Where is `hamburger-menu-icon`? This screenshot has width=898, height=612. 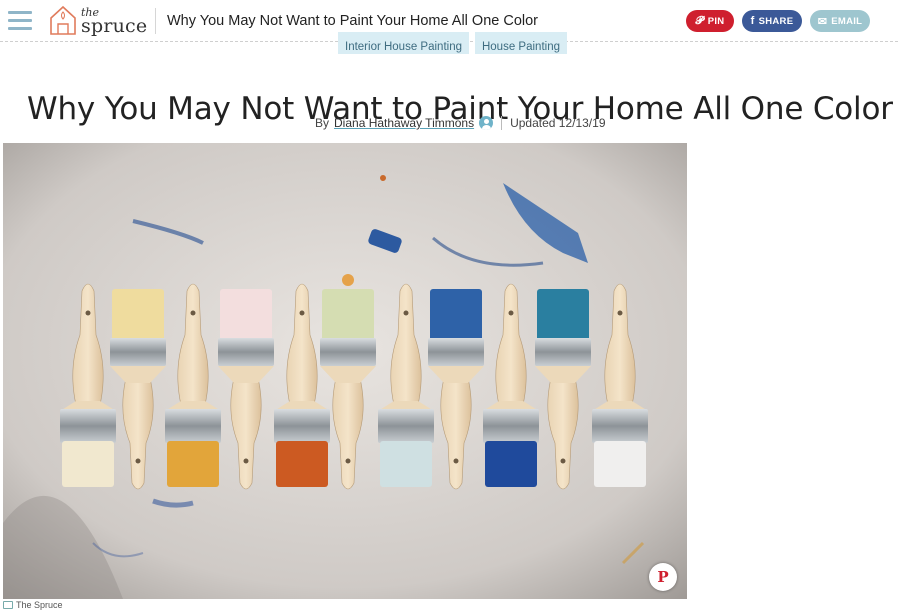 hamburger-menu-icon is located at coordinates (20, 21).